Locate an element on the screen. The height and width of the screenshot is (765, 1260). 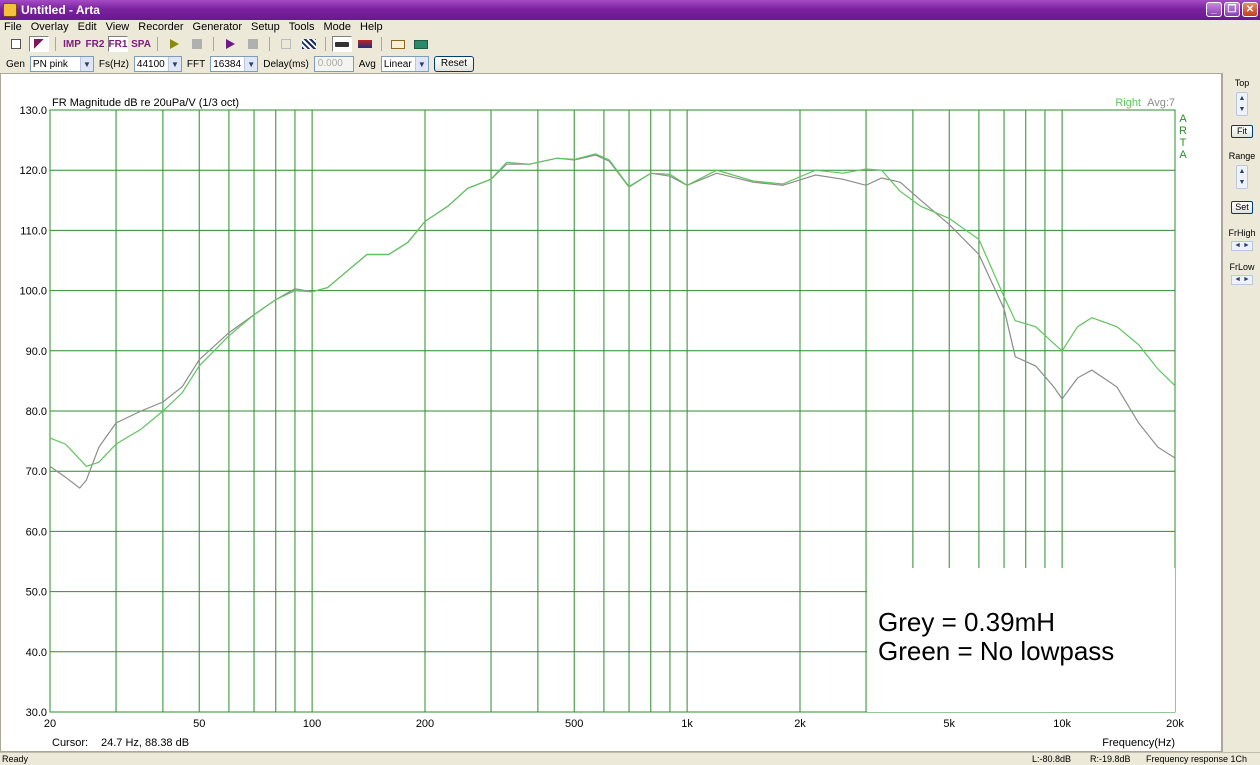
menu-overlay: Overlay is located at coordinates (50, 27).